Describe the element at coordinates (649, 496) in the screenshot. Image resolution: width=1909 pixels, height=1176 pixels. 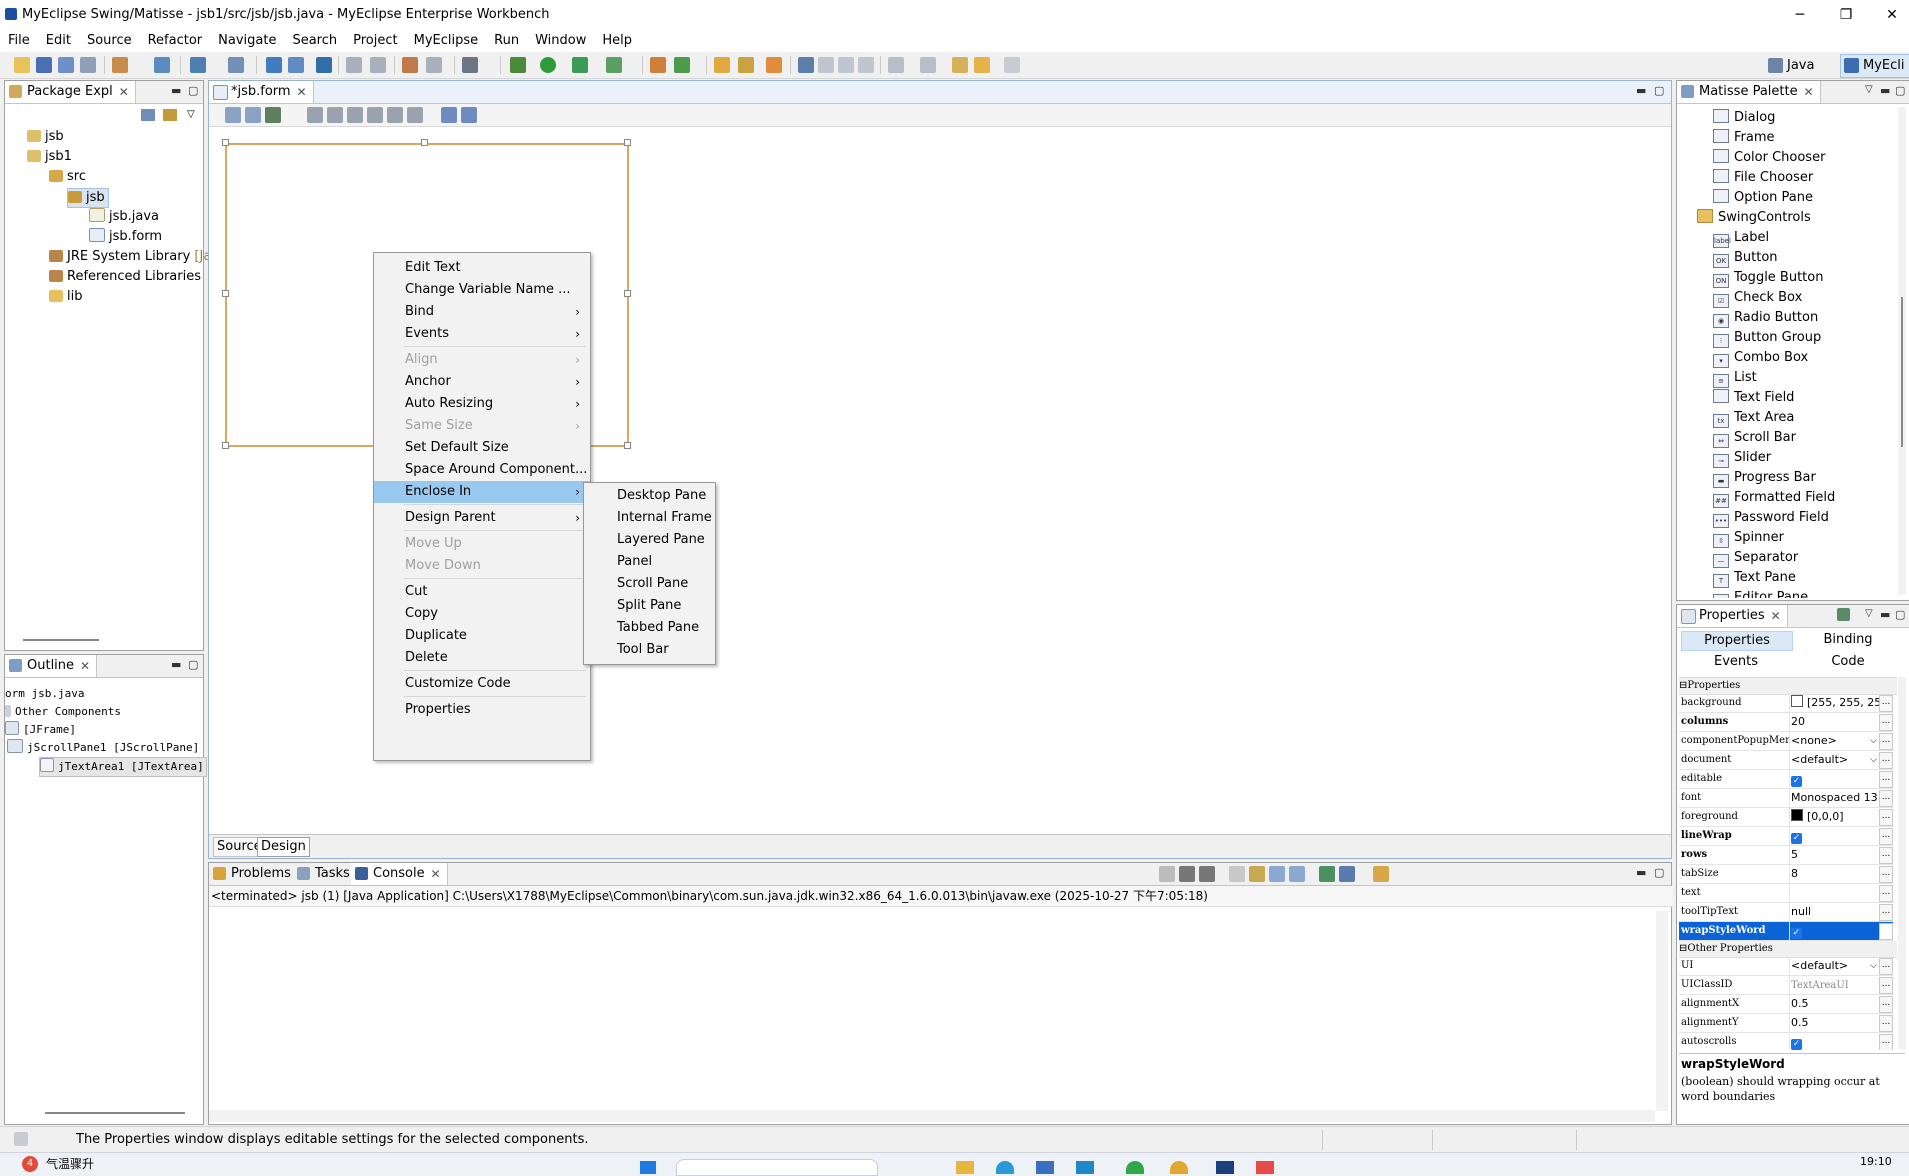
I see `submenu-item-desktop-pane: Desktop Pane` at that location.